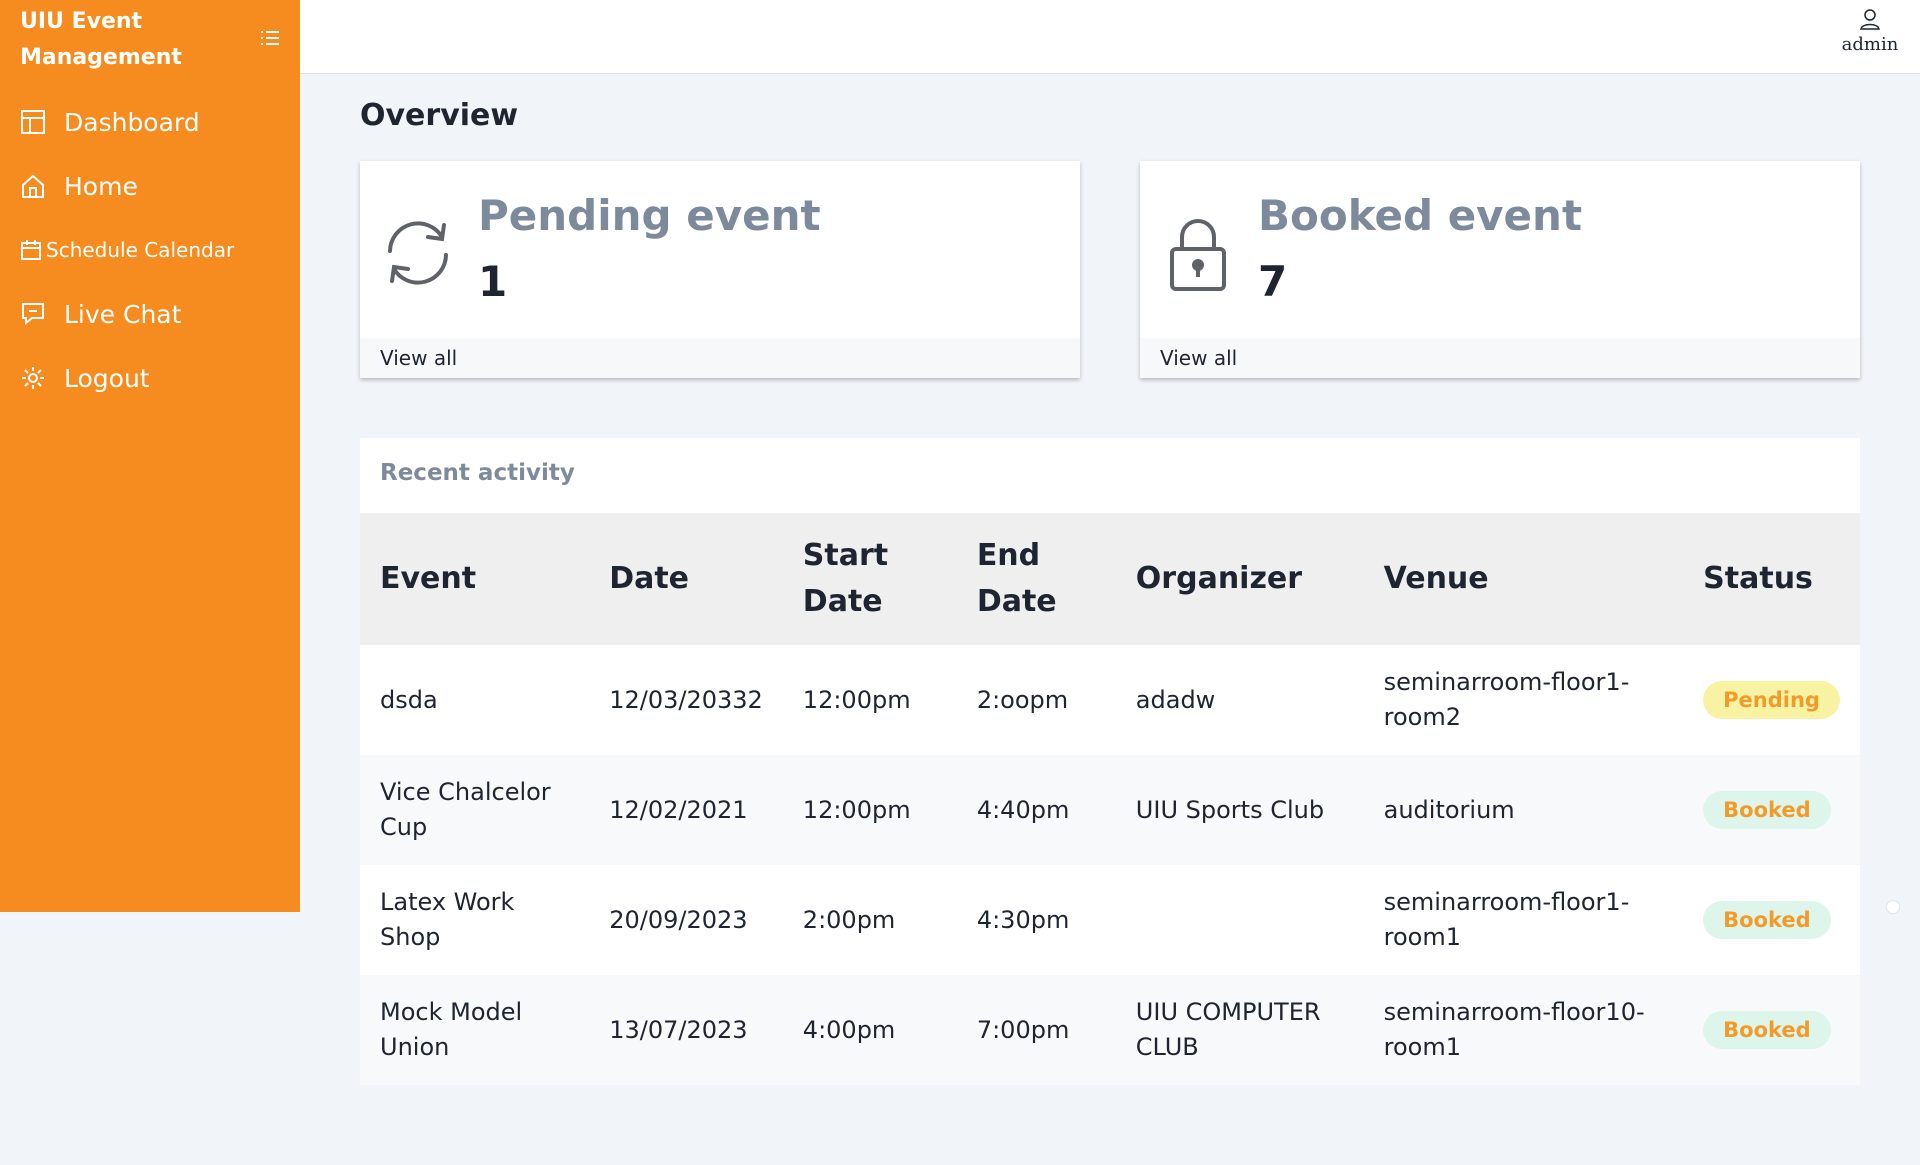 This screenshot has width=1920, height=1165. Describe the element at coordinates (1420, 215) in the screenshot. I see `card-title: Booked event` at that location.